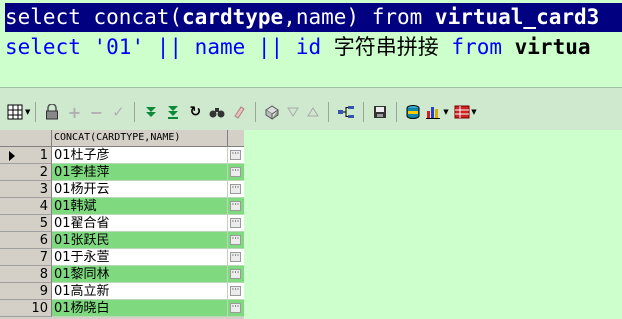 This screenshot has width=622, height=319. I want to click on table-row: 7 01于永萱 ···, so click(122, 257).